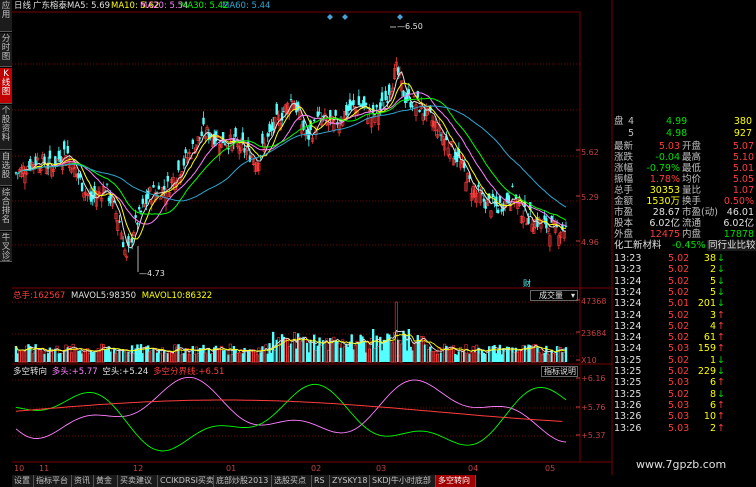  I want to click on tick-volume: 8, so click(712, 394).